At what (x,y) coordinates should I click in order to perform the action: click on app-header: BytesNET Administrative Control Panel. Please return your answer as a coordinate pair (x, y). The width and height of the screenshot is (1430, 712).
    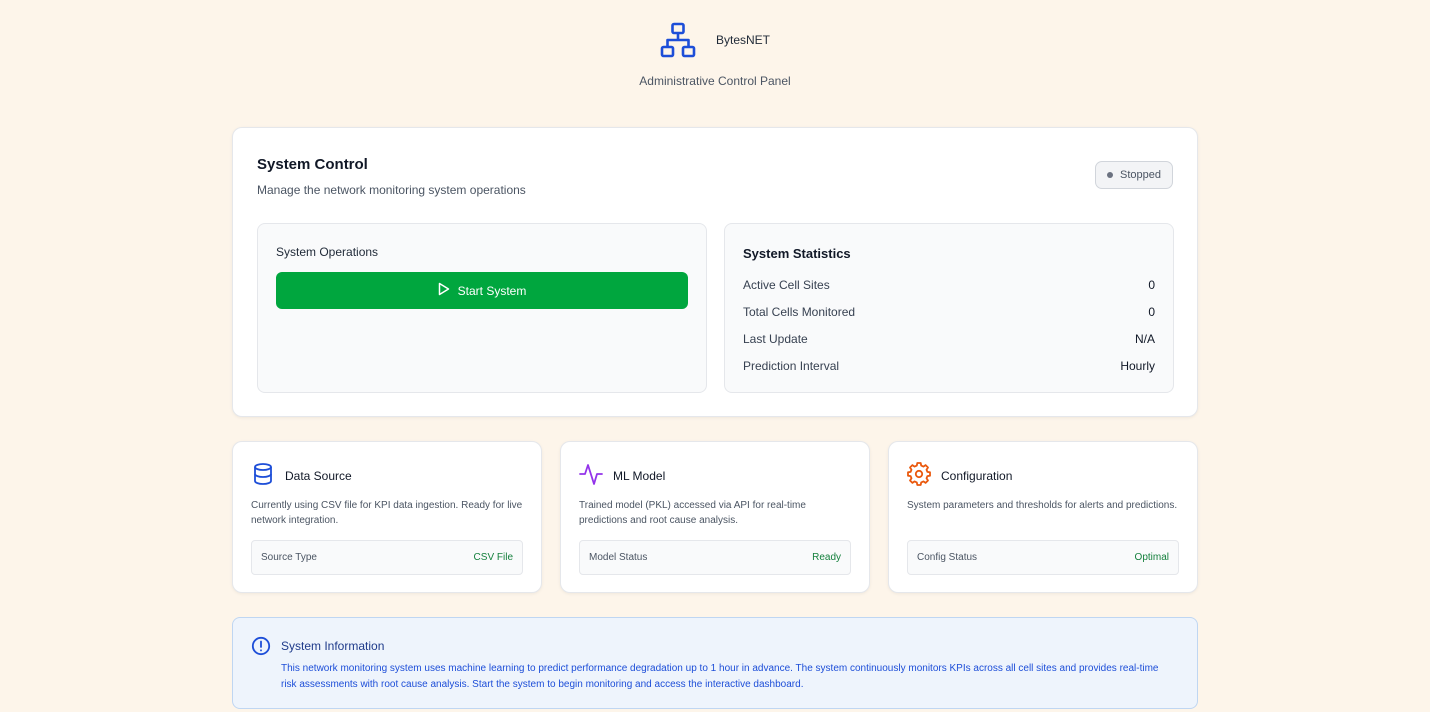
    Looking at the image, I should click on (715, 55).